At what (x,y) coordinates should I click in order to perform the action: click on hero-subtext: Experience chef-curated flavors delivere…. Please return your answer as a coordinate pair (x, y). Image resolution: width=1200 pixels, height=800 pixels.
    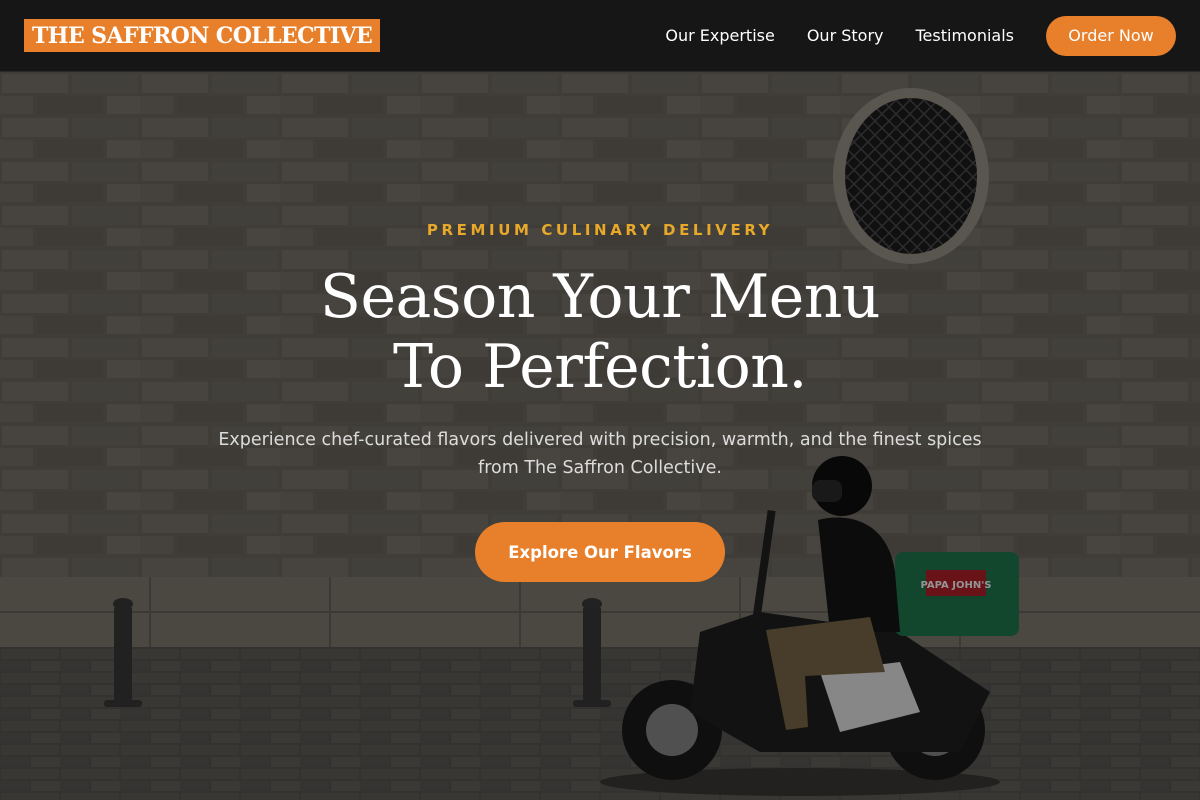
    Looking at the image, I should click on (600, 454).